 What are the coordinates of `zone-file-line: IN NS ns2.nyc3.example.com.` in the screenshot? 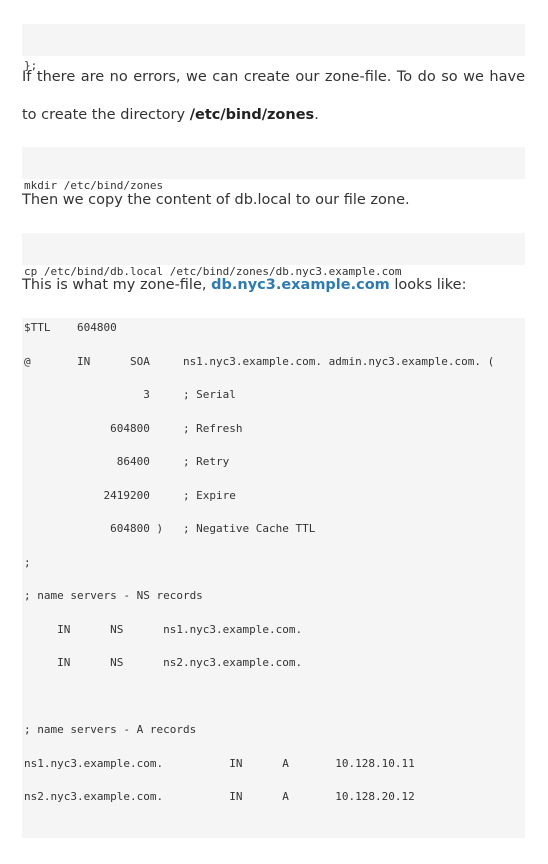 It's located at (163, 662).